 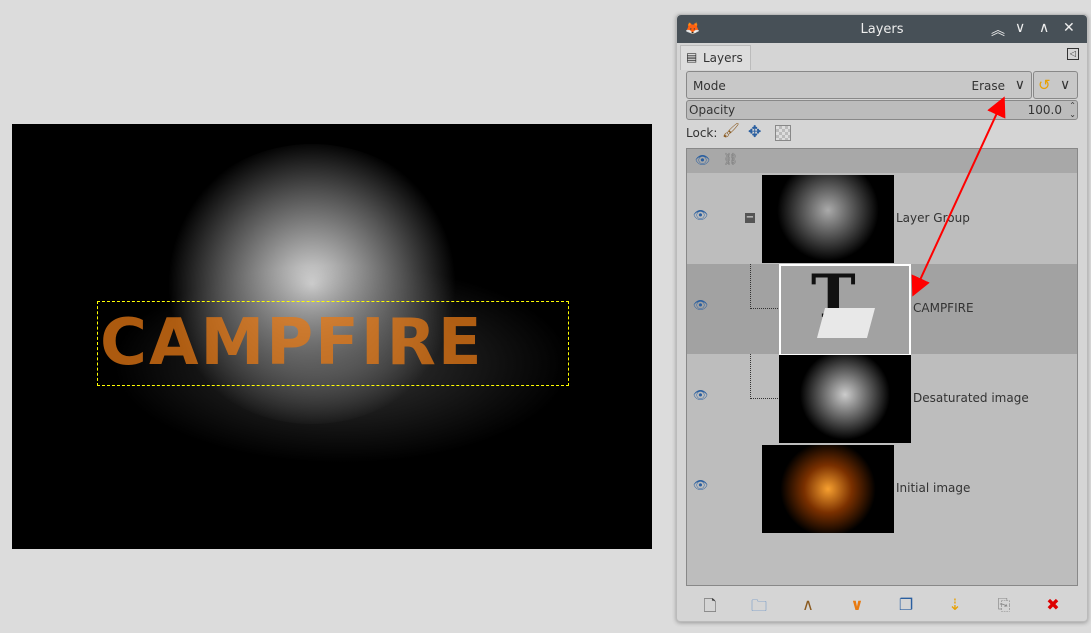 I want to click on red-arrow, so click(x=958, y=196).